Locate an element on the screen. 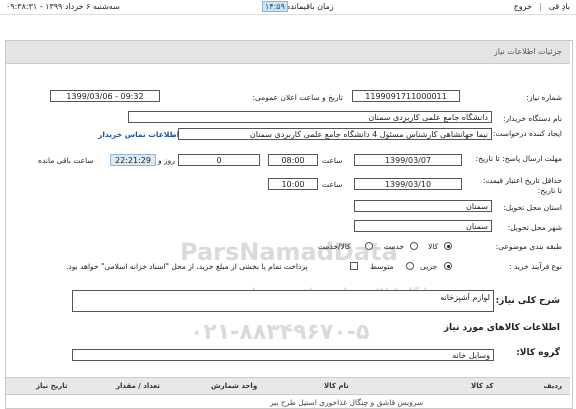 The image size is (576, 409). purchase-label: نوع فرآیند خرید : is located at coordinates (535, 266).